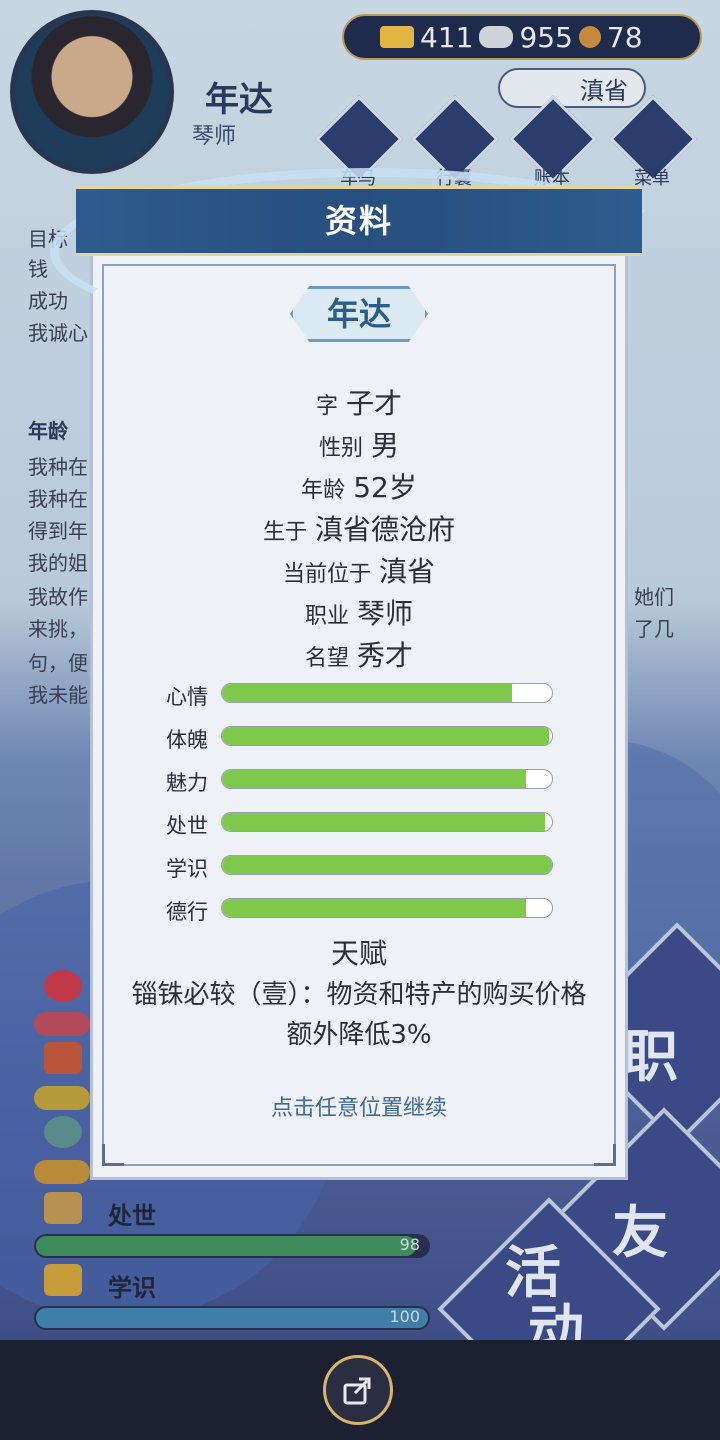  I want to click on info-occupation: 职业 琴师, so click(359, 612).